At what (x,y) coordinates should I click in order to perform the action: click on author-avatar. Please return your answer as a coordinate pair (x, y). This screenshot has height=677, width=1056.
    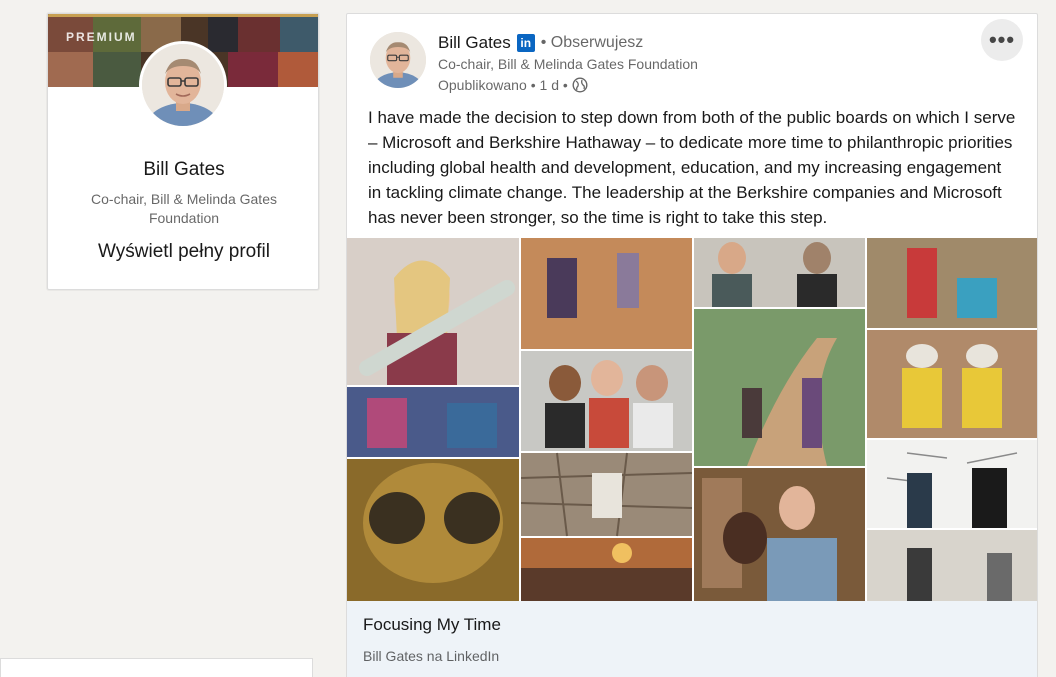
    Looking at the image, I should click on (398, 60).